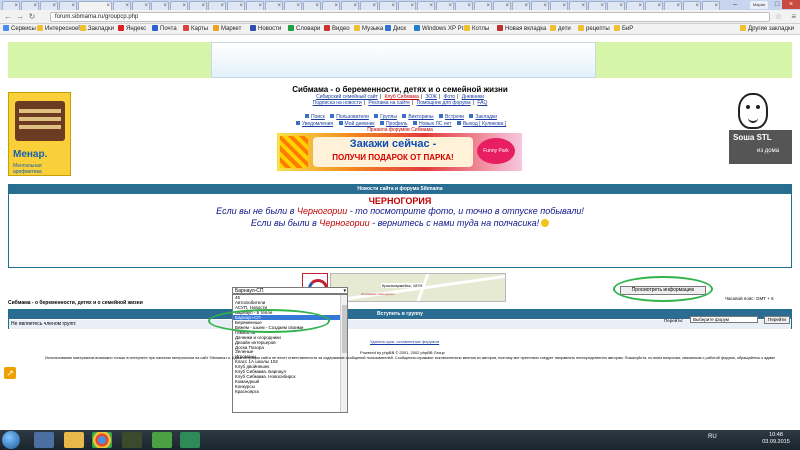 The height and width of the screenshot is (450, 800). What do you see at coordinates (759, 5) in the screenshot?
I see `profile-button: Мария` at bounding box center [759, 5].